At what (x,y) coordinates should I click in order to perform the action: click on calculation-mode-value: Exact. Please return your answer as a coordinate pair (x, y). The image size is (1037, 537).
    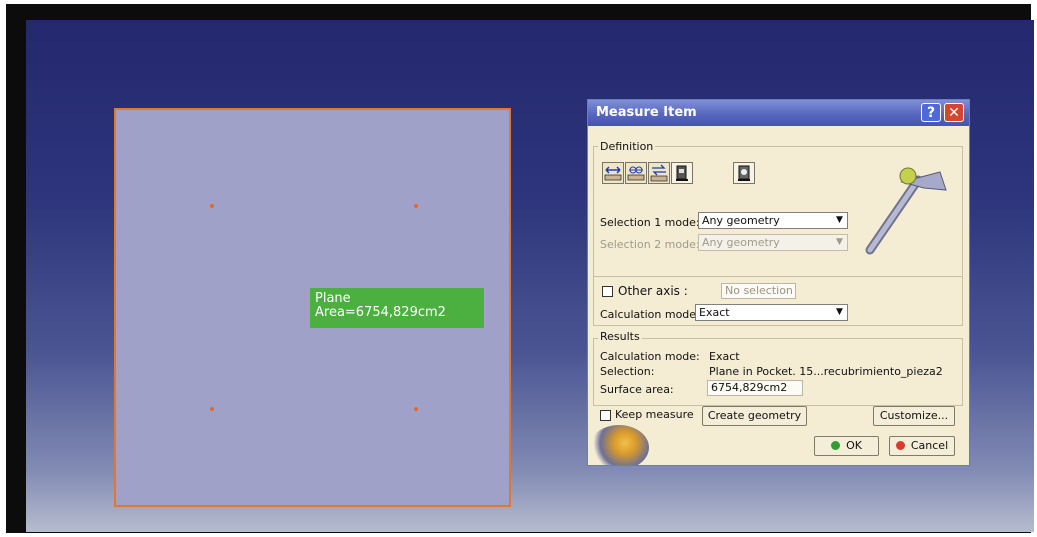
    Looking at the image, I should click on (714, 312).